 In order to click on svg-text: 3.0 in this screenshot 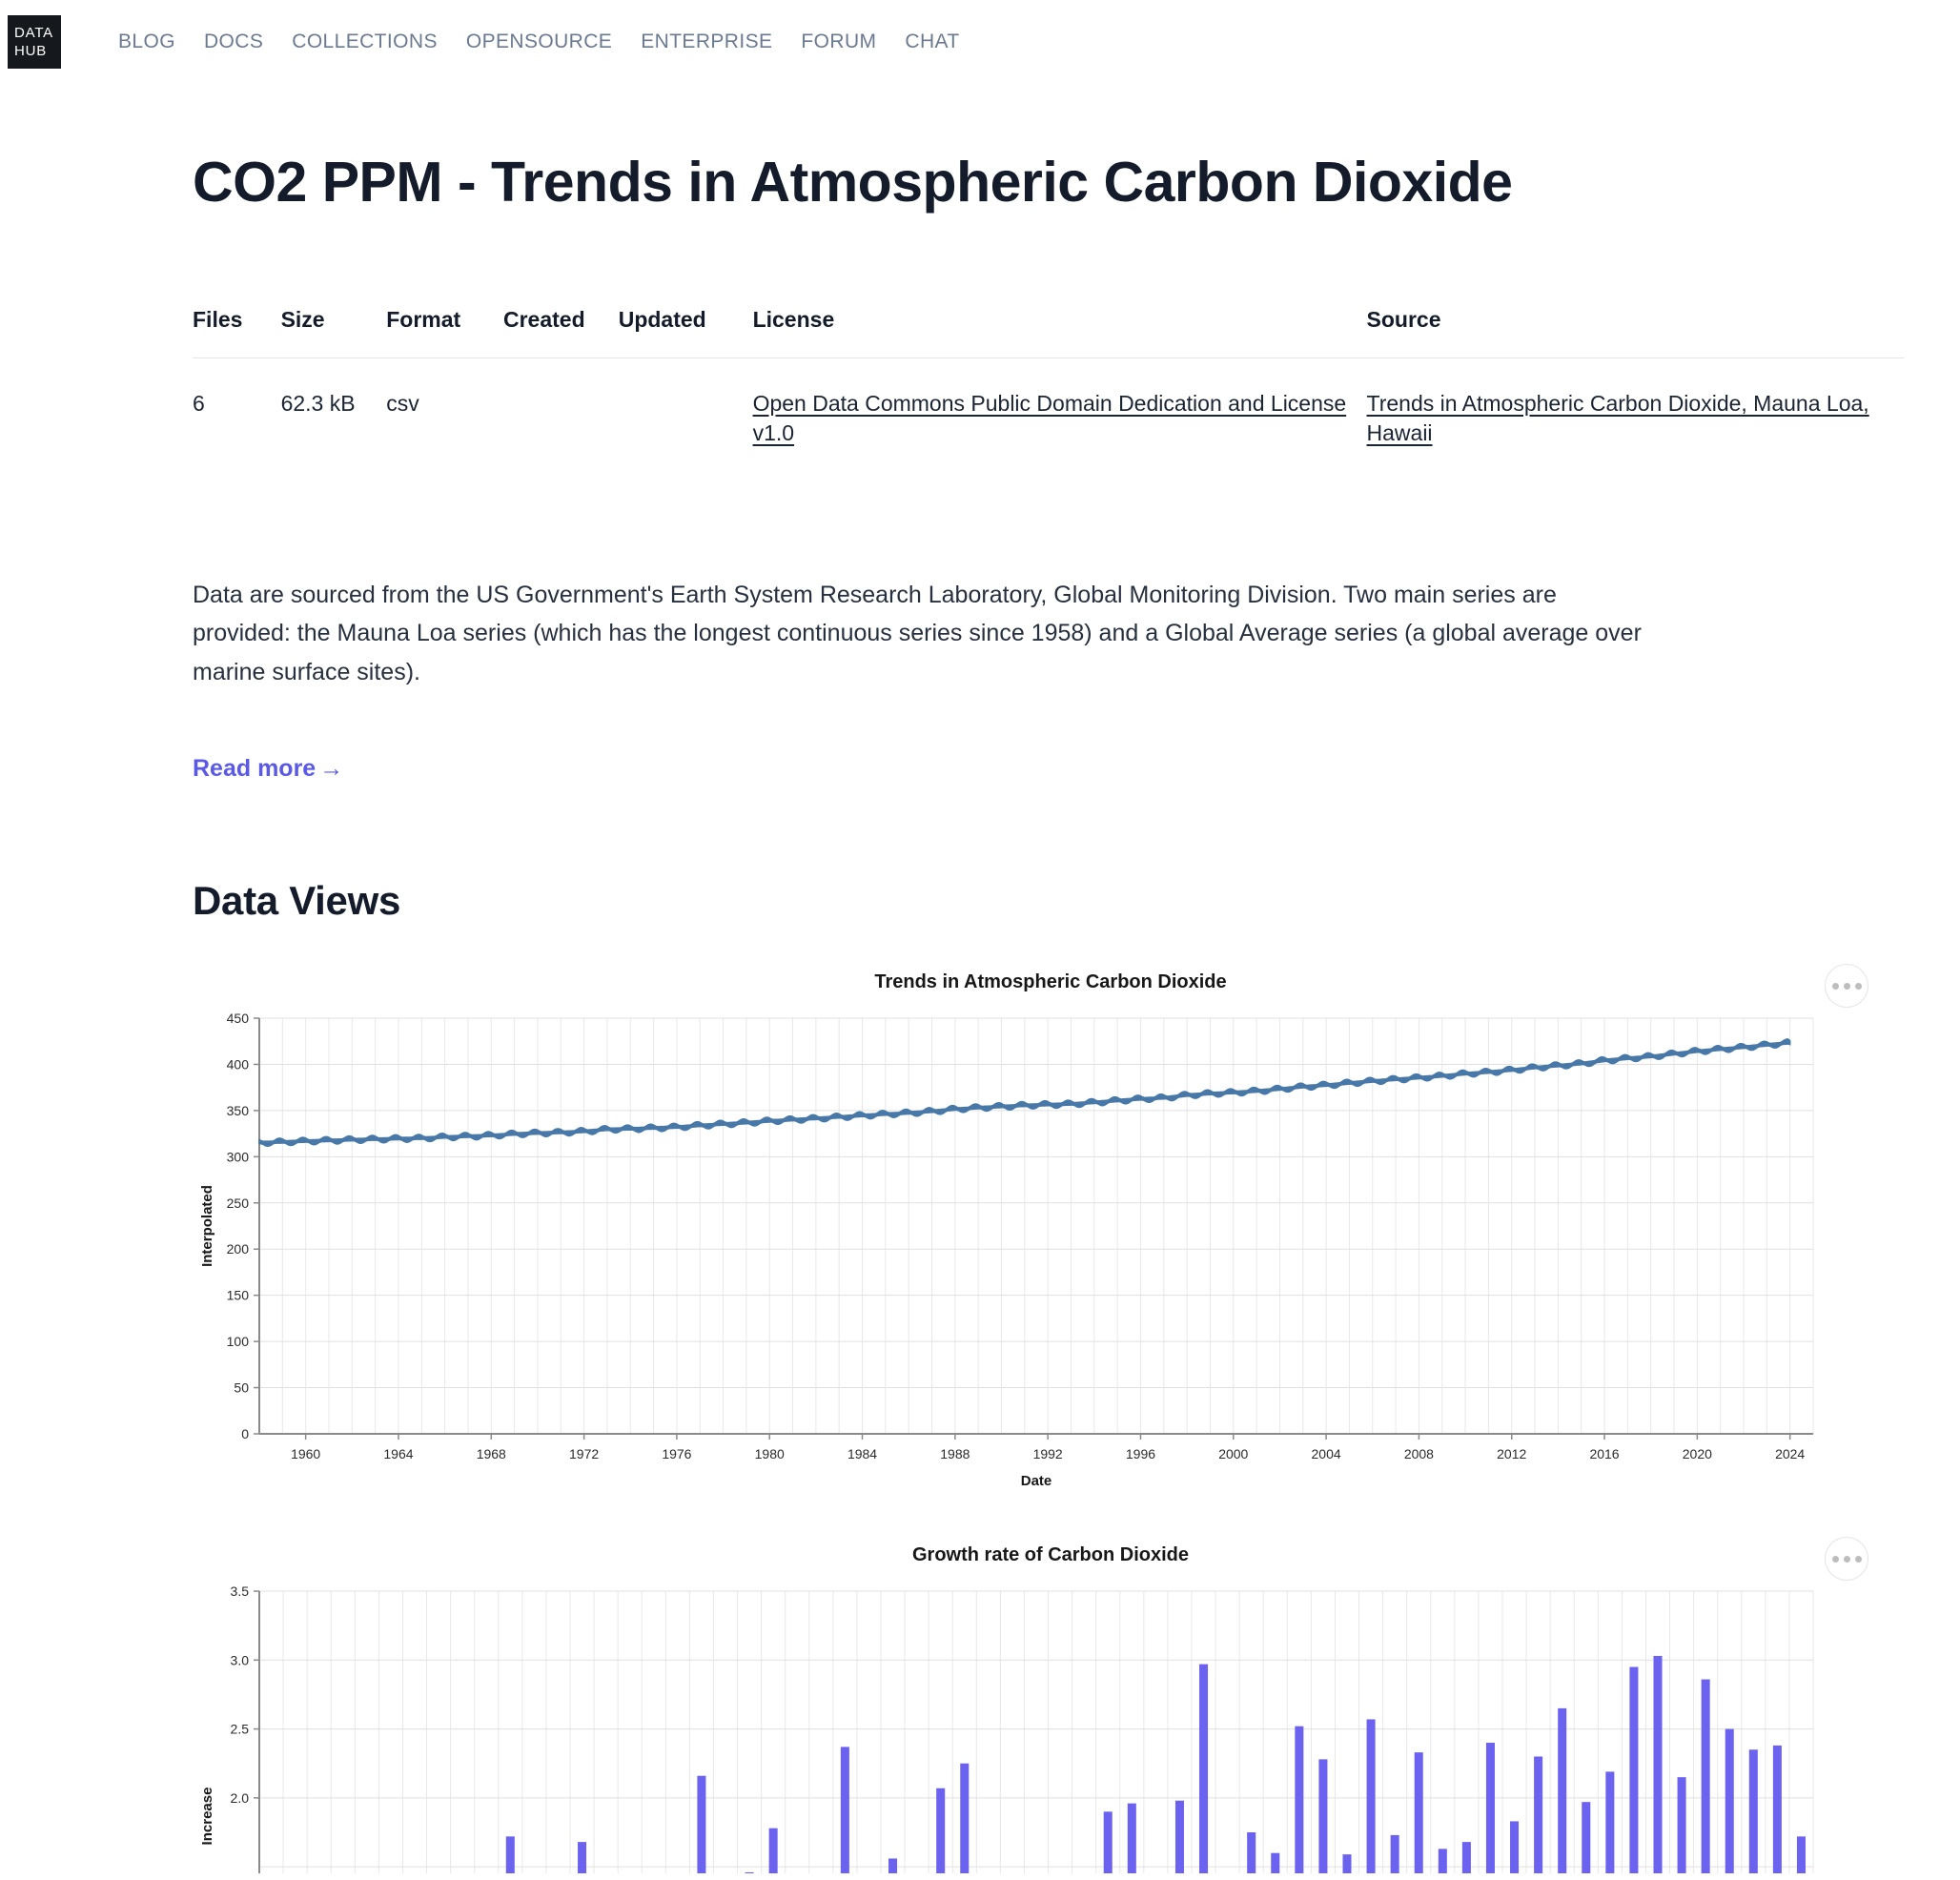, I will do `click(240, 1660)`.